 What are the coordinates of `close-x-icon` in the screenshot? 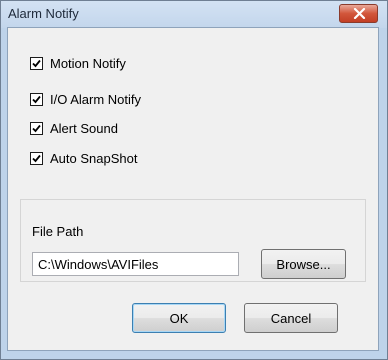 It's located at (359, 13).